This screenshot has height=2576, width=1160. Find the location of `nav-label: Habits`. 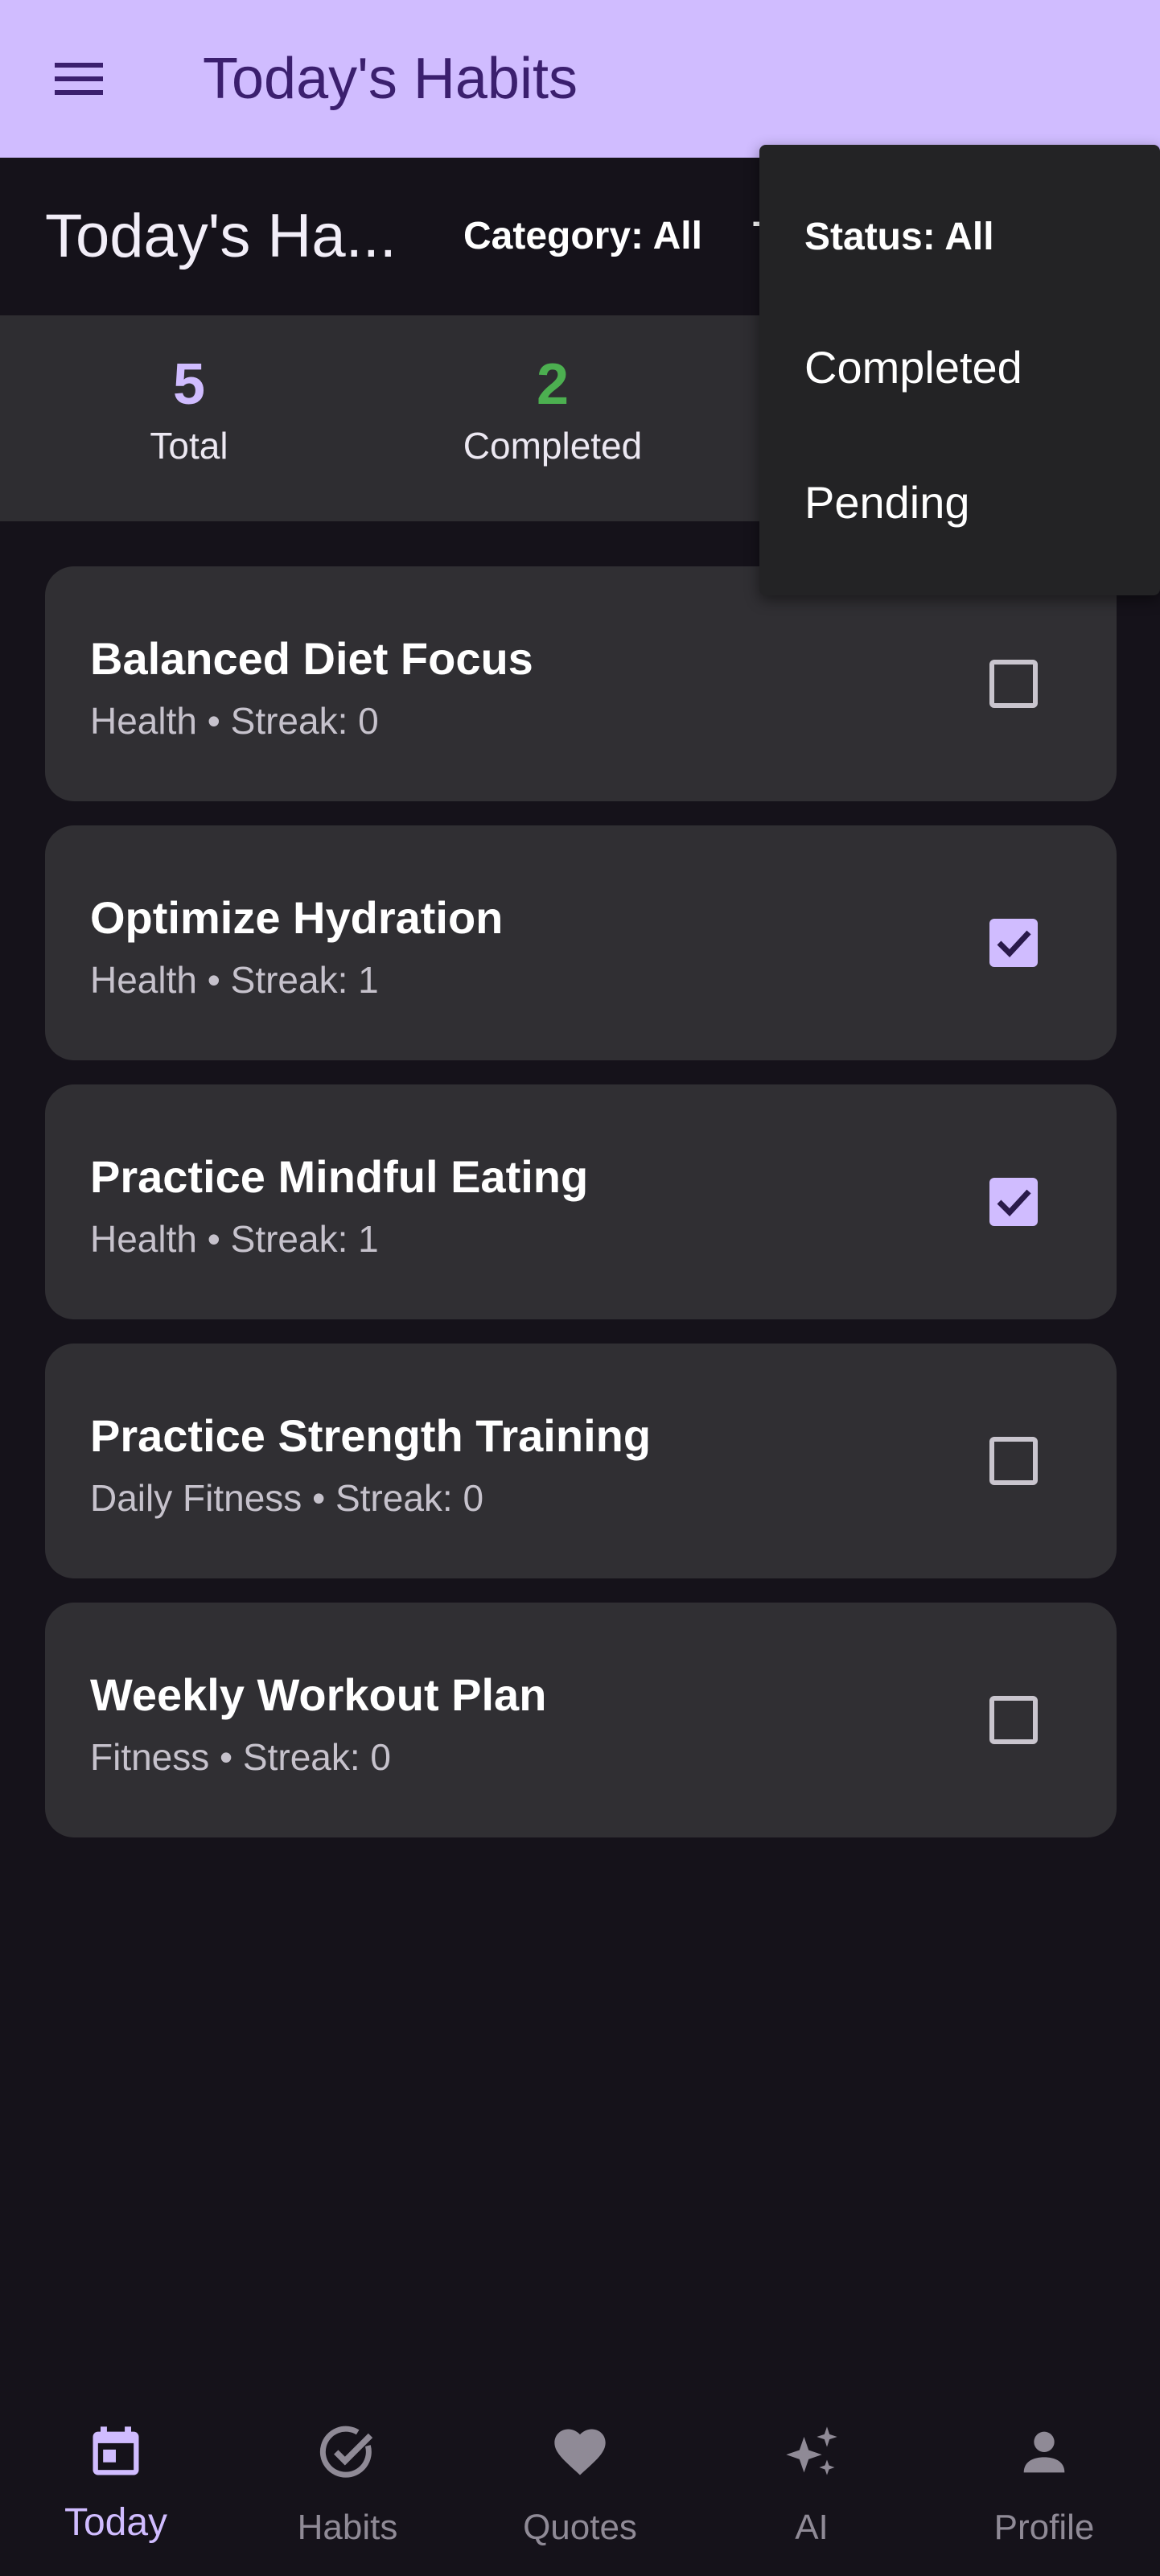

nav-label: Habits is located at coordinates (347, 2527).